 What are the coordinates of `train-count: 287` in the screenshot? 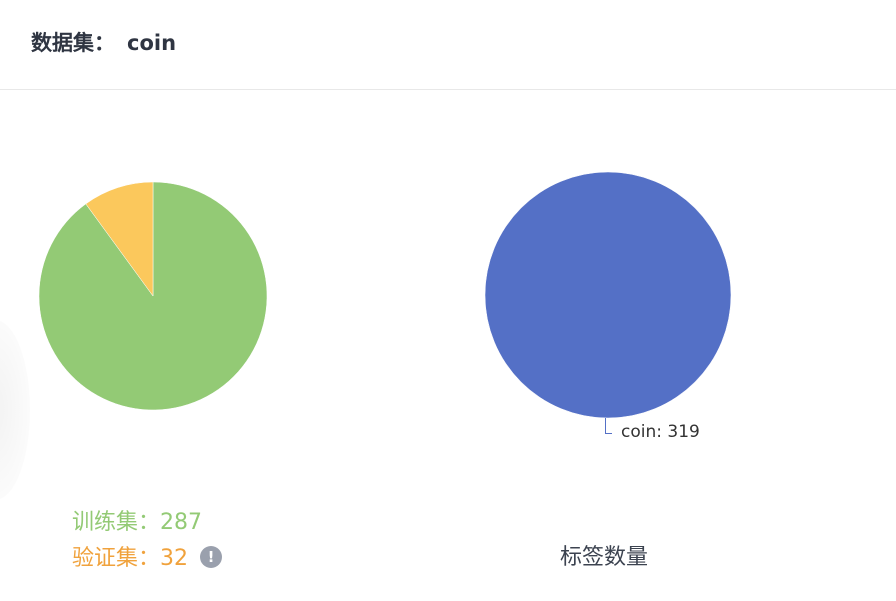 It's located at (181, 522).